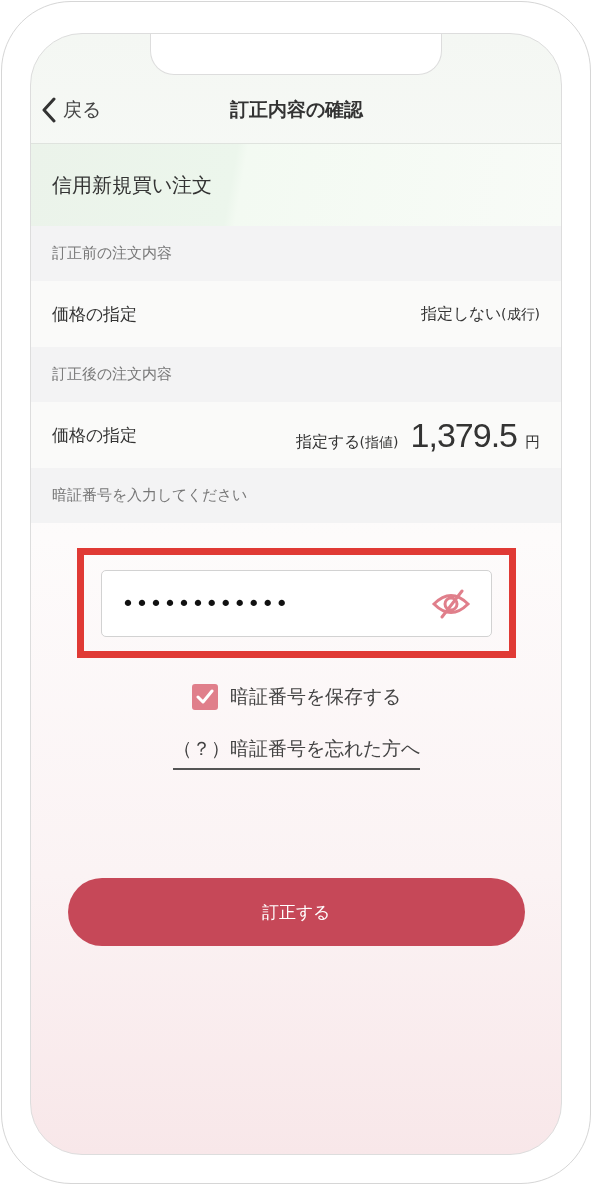  Describe the element at coordinates (296, 253) in the screenshot. I see `section-heading: 訂正前の注文内容` at that location.